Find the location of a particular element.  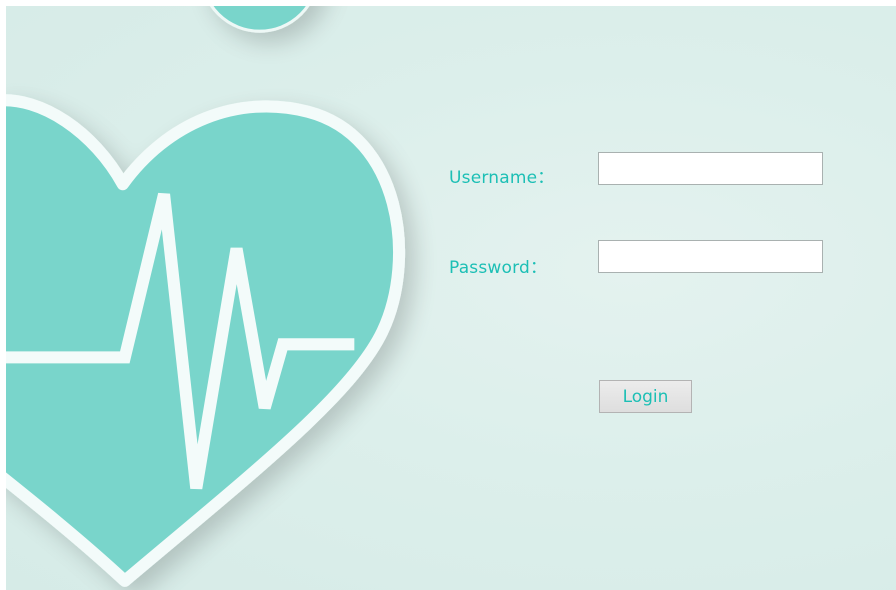

username-label: Username： is located at coordinates (502, 178).